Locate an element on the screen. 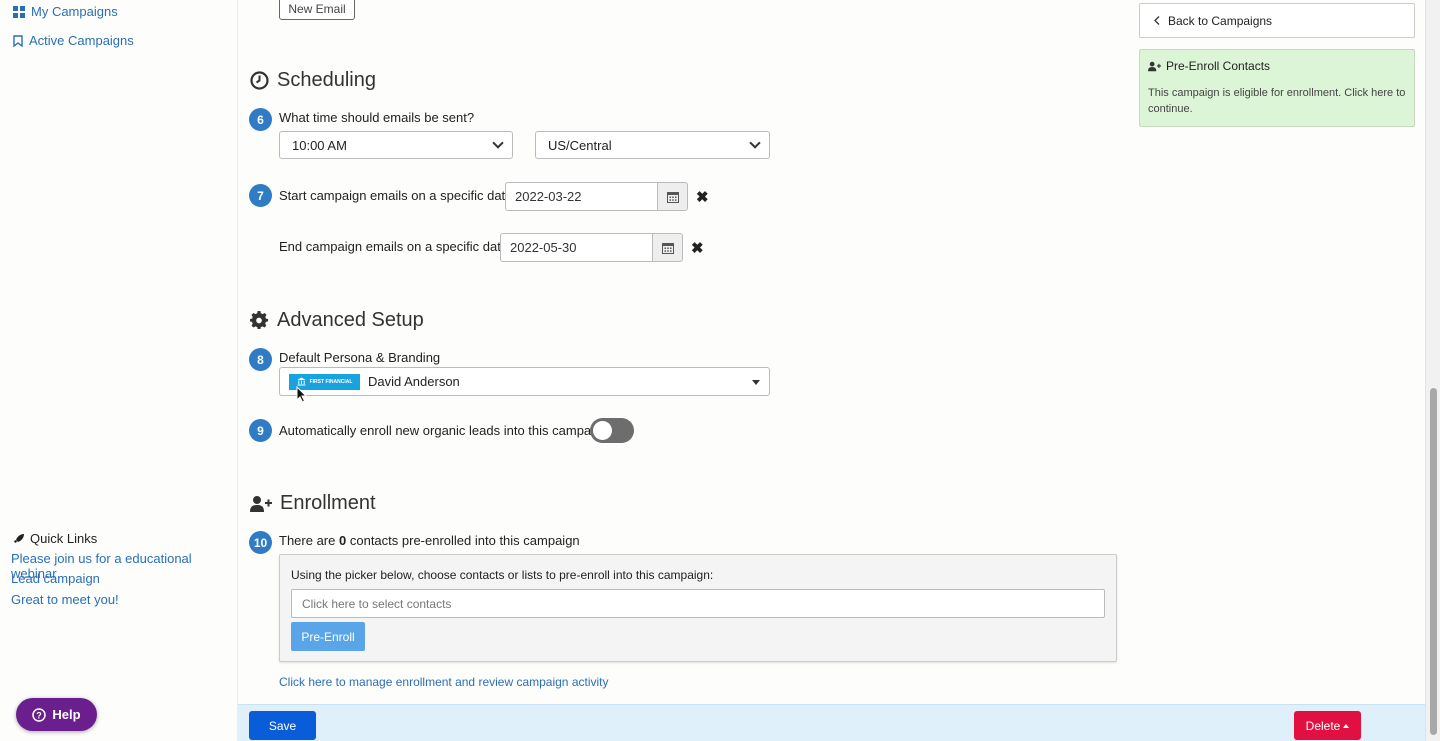 The image size is (1440, 741). step-badge-10: 10 is located at coordinates (260, 542).